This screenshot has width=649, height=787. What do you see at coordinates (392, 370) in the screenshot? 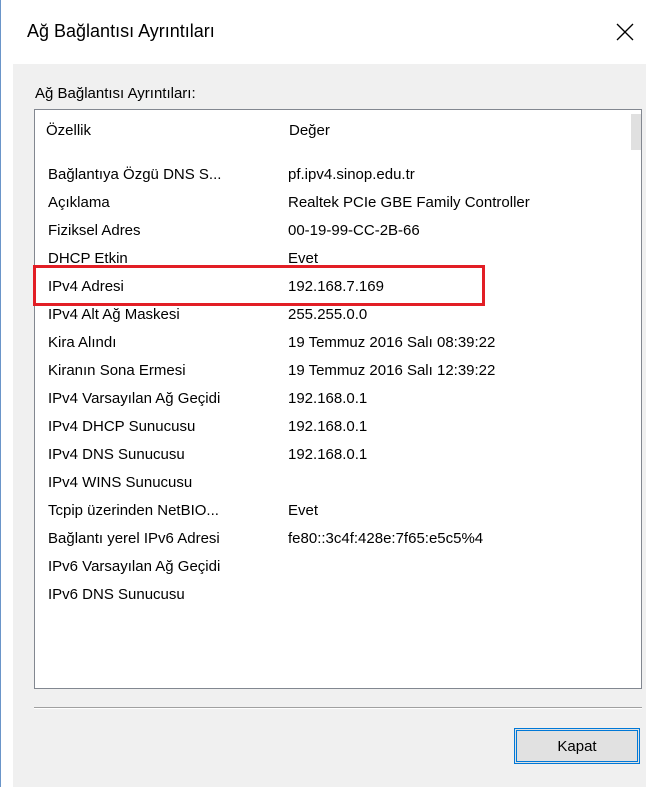
I see `property-value: 19 Temmuz 2016 Salı 12:39:22` at bounding box center [392, 370].